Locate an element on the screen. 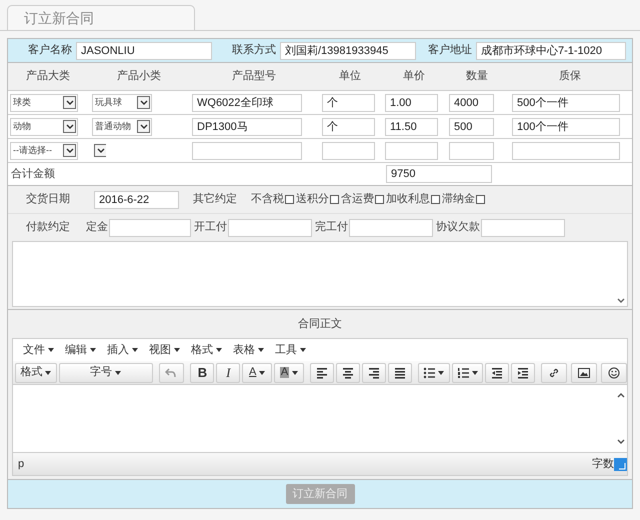 The height and width of the screenshot is (520, 640). menu-item: 格式 is located at coordinates (206, 350).